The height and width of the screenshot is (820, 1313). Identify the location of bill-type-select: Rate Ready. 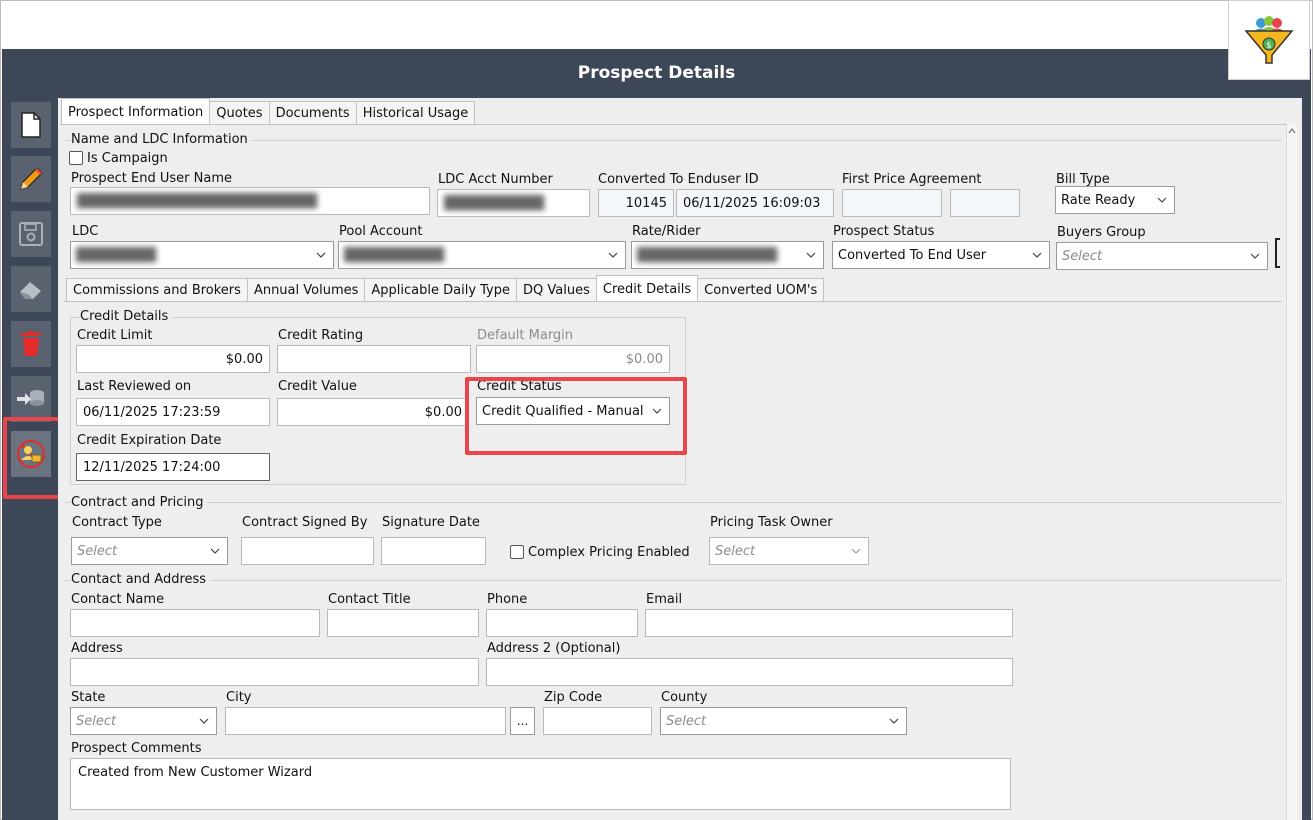
(1115, 200).